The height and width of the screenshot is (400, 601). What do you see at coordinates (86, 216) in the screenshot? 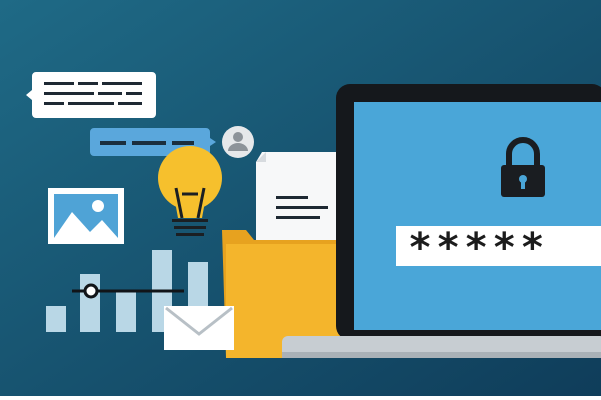
I see `image-icon` at bounding box center [86, 216].